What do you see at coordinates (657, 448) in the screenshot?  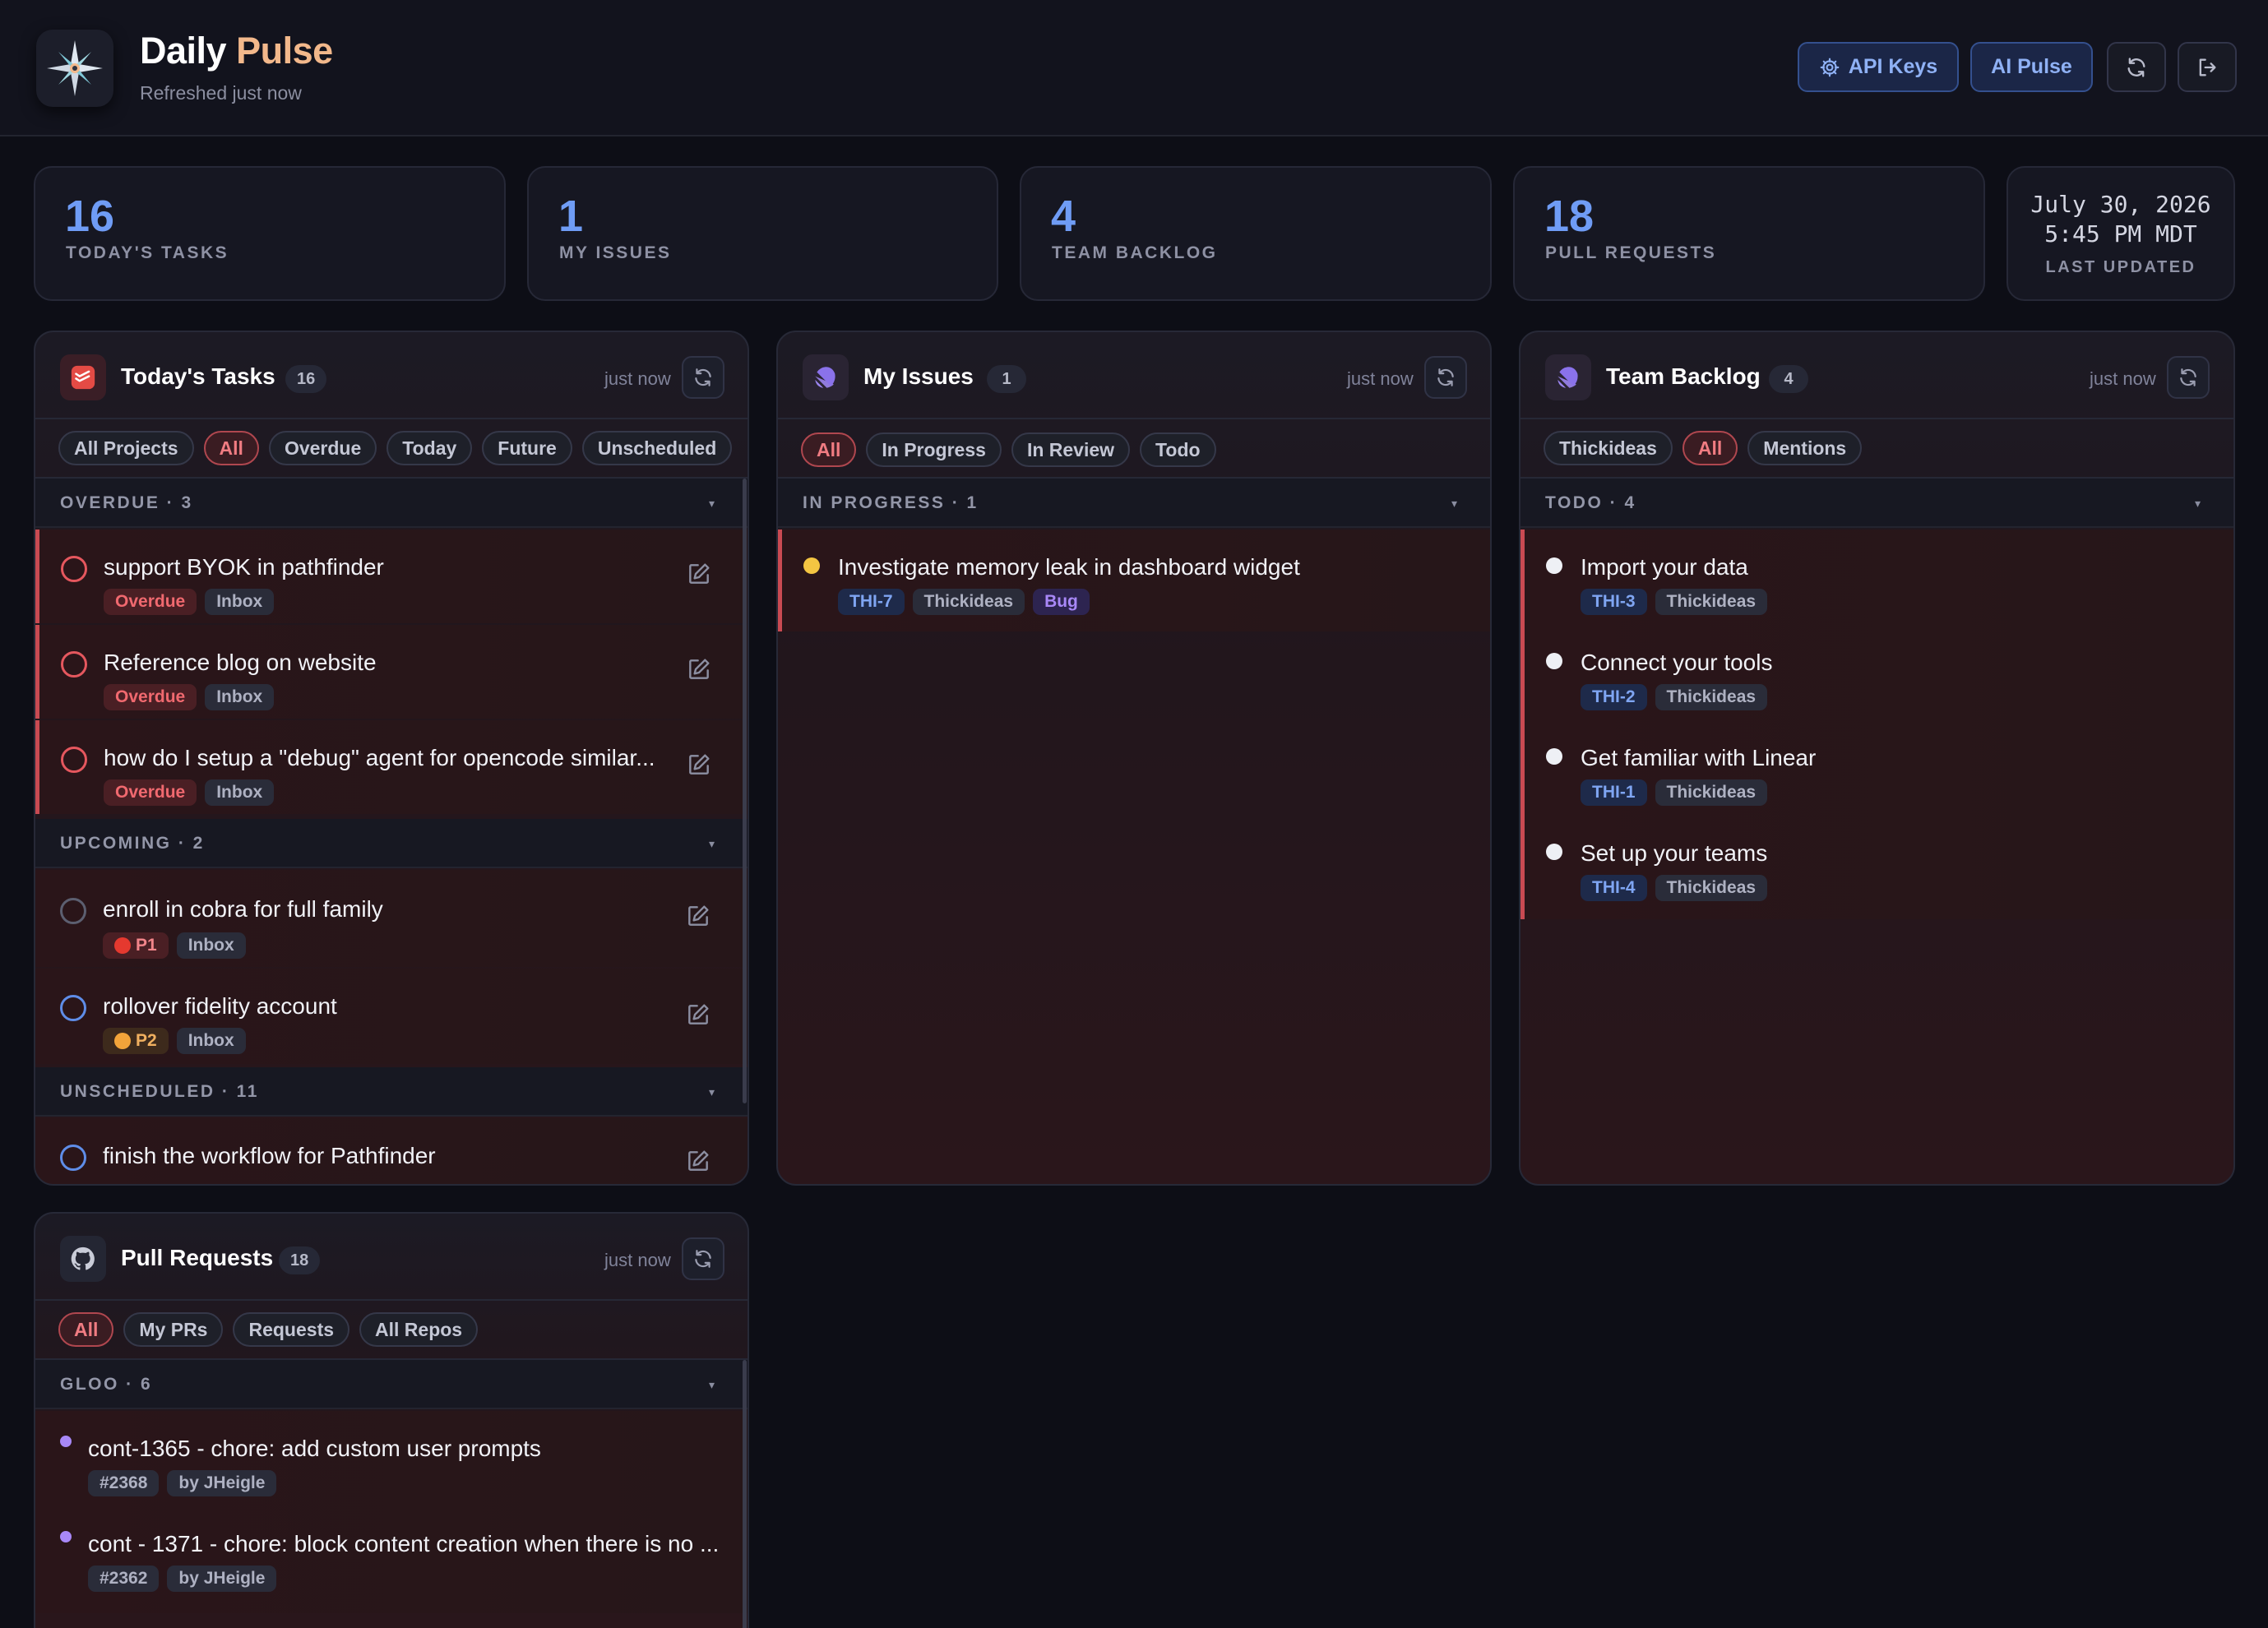 I see `filter-unscheduled: Unscheduled` at bounding box center [657, 448].